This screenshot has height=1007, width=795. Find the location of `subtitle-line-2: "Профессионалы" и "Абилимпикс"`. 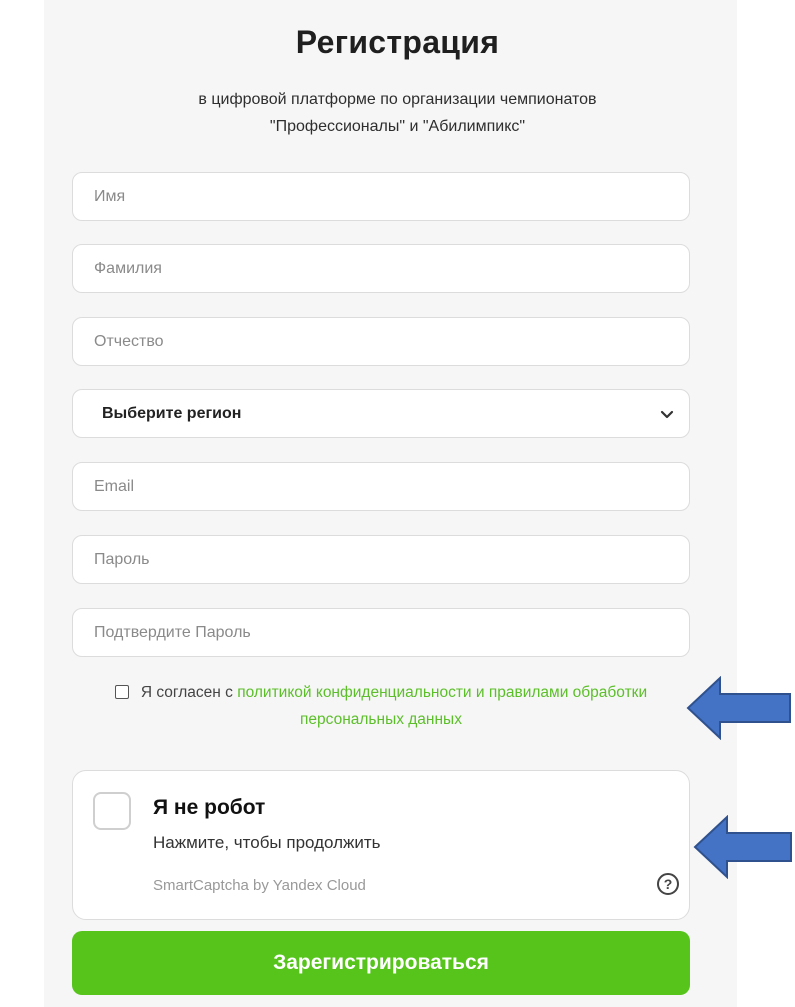

subtitle-line-2: "Профессионалы" и "Абилимпикс" is located at coordinates (397, 126).